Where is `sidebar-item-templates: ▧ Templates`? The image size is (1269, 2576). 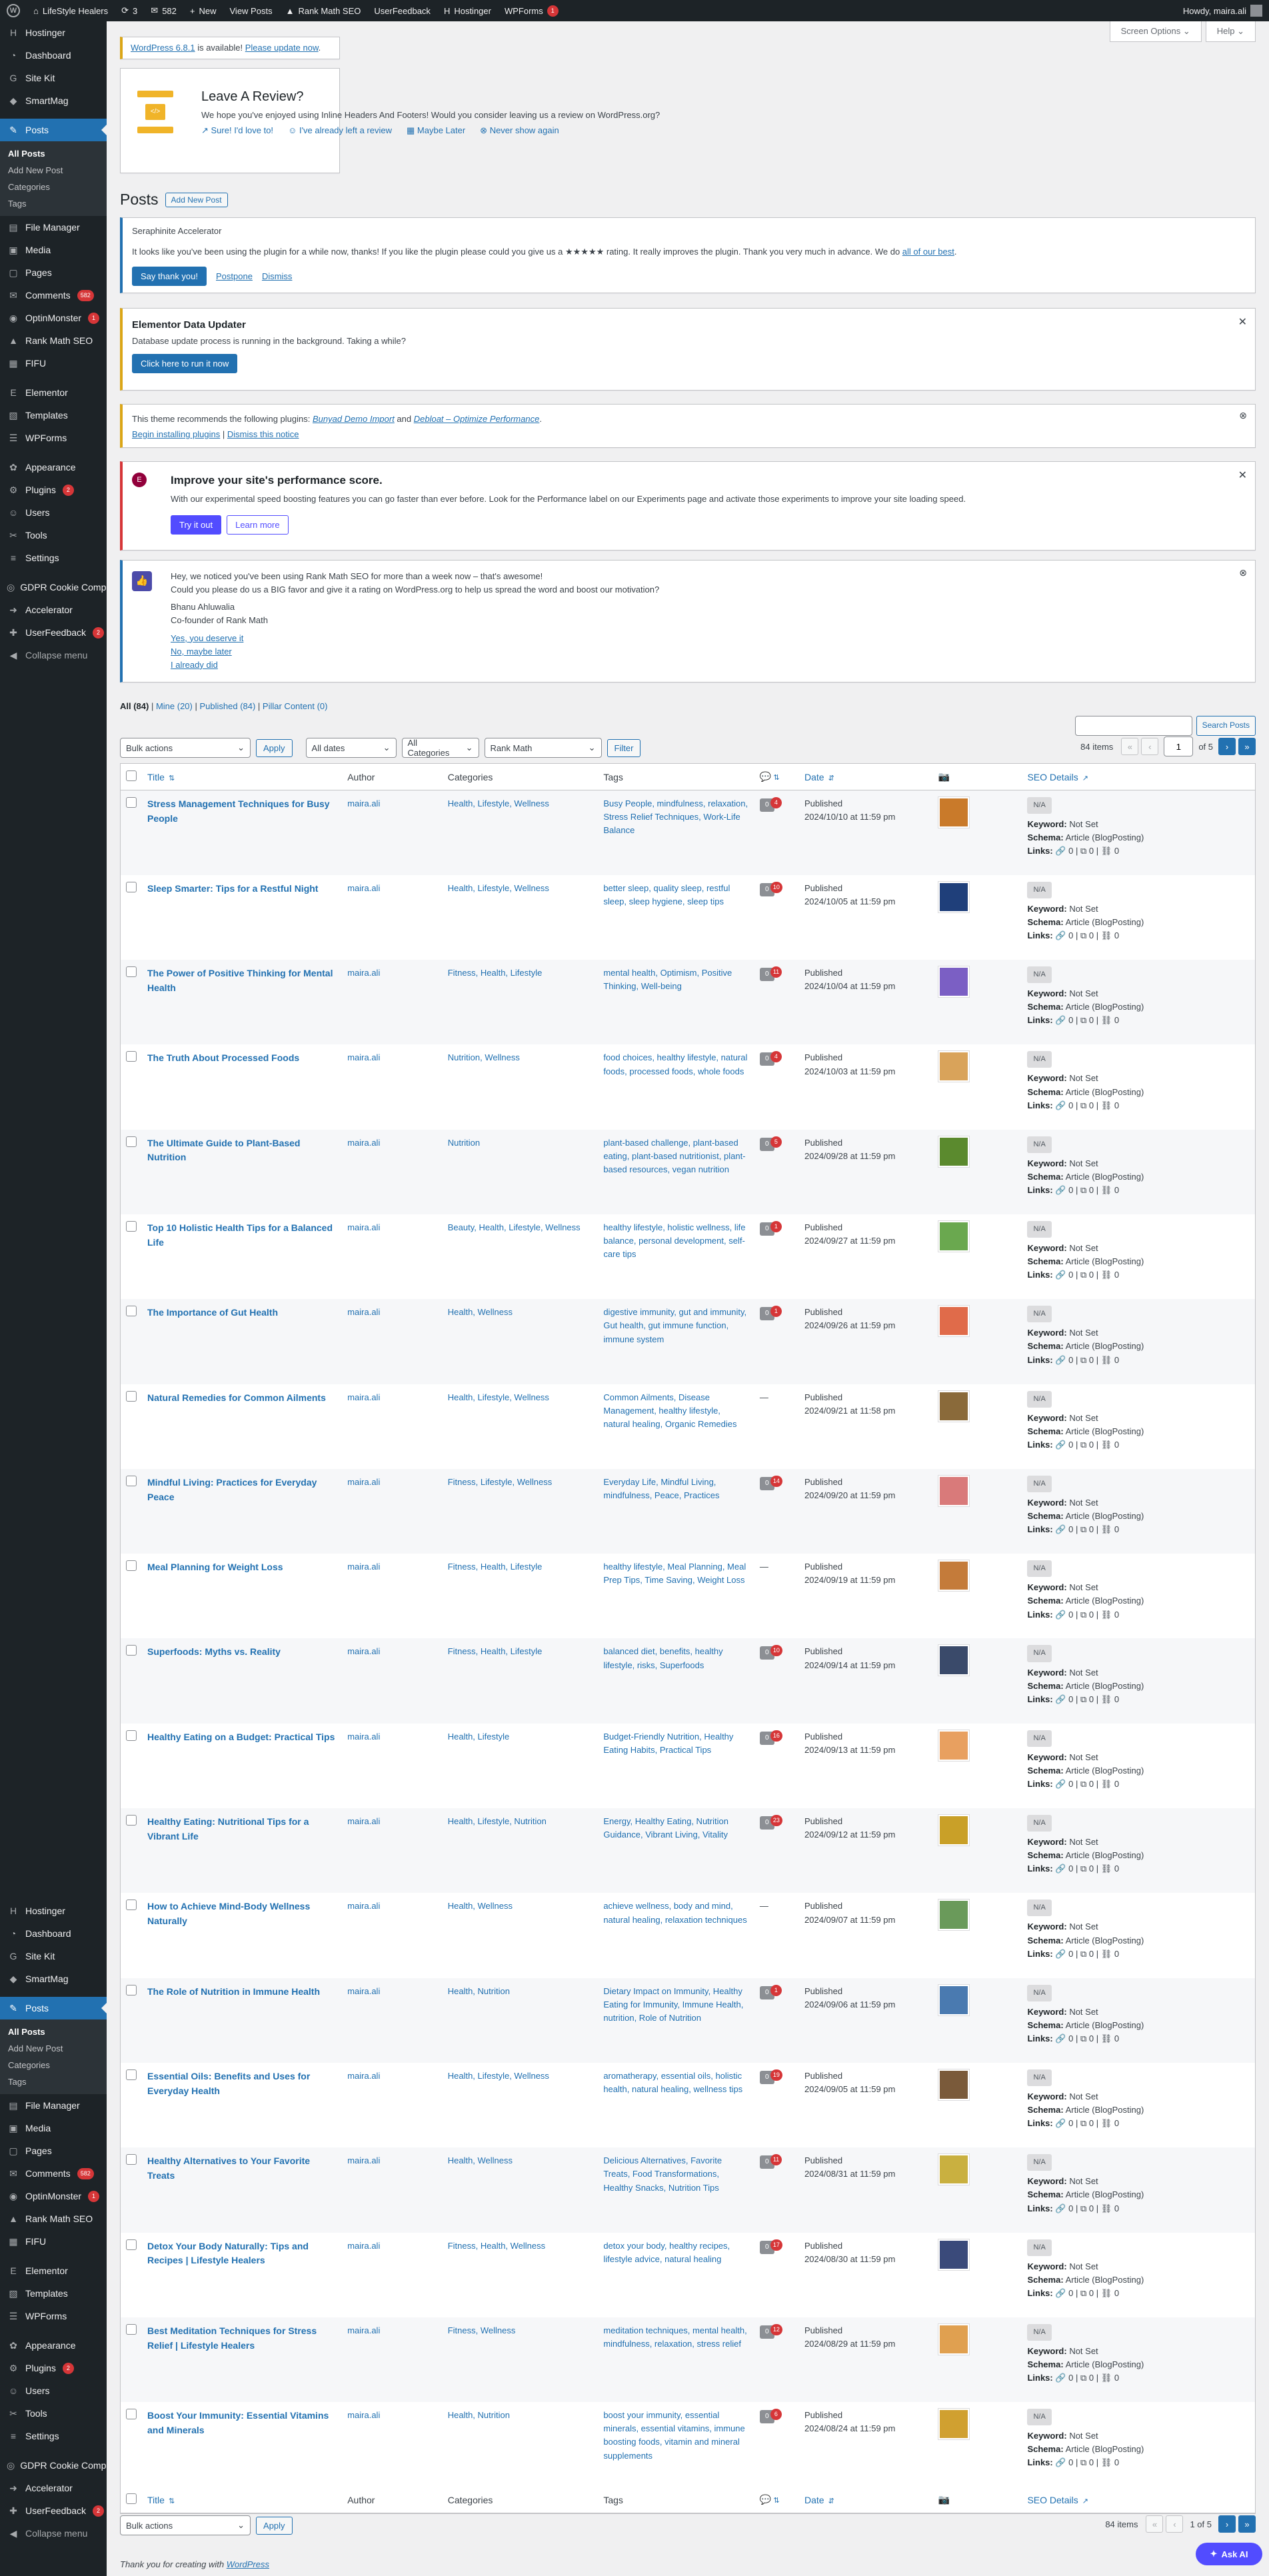 sidebar-item-templates: ▧ Templates is located at coordinates (53, 416).